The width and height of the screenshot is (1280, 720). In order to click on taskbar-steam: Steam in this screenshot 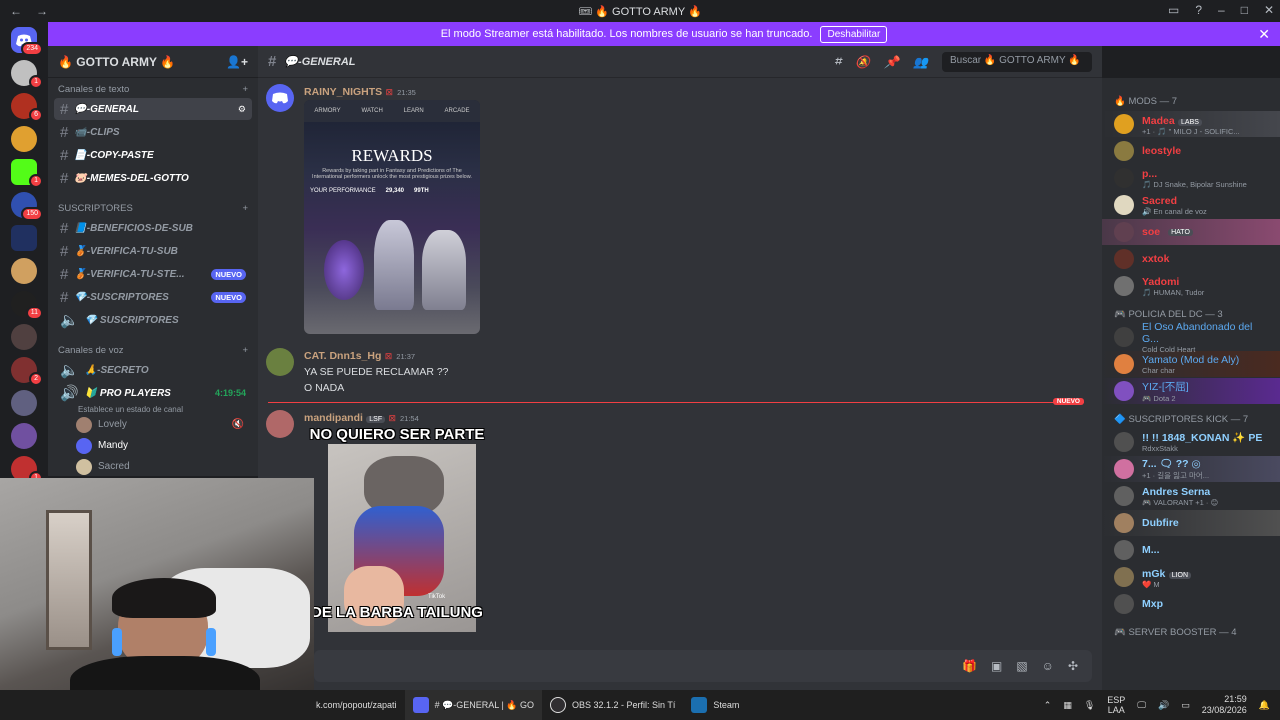, I will do `click(715, 705)`.